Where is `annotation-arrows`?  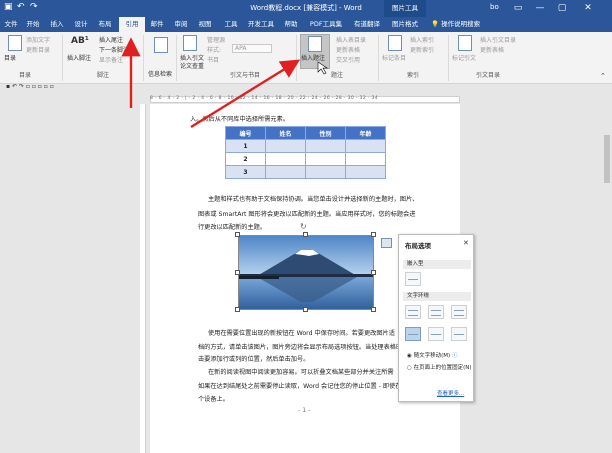
annotation-arrows is located at coordinates (224, 83).